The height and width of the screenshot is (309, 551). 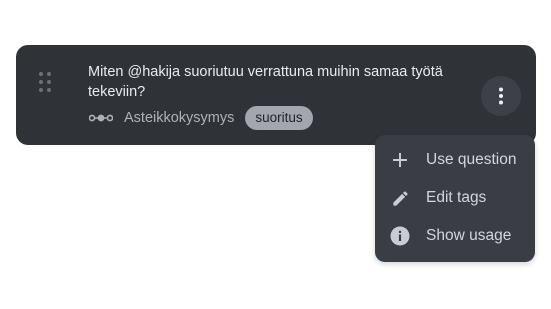 What do you see at coordinates (400, 236) in the screenshot?
I see `info-icon` at bounding box center [400, 236].